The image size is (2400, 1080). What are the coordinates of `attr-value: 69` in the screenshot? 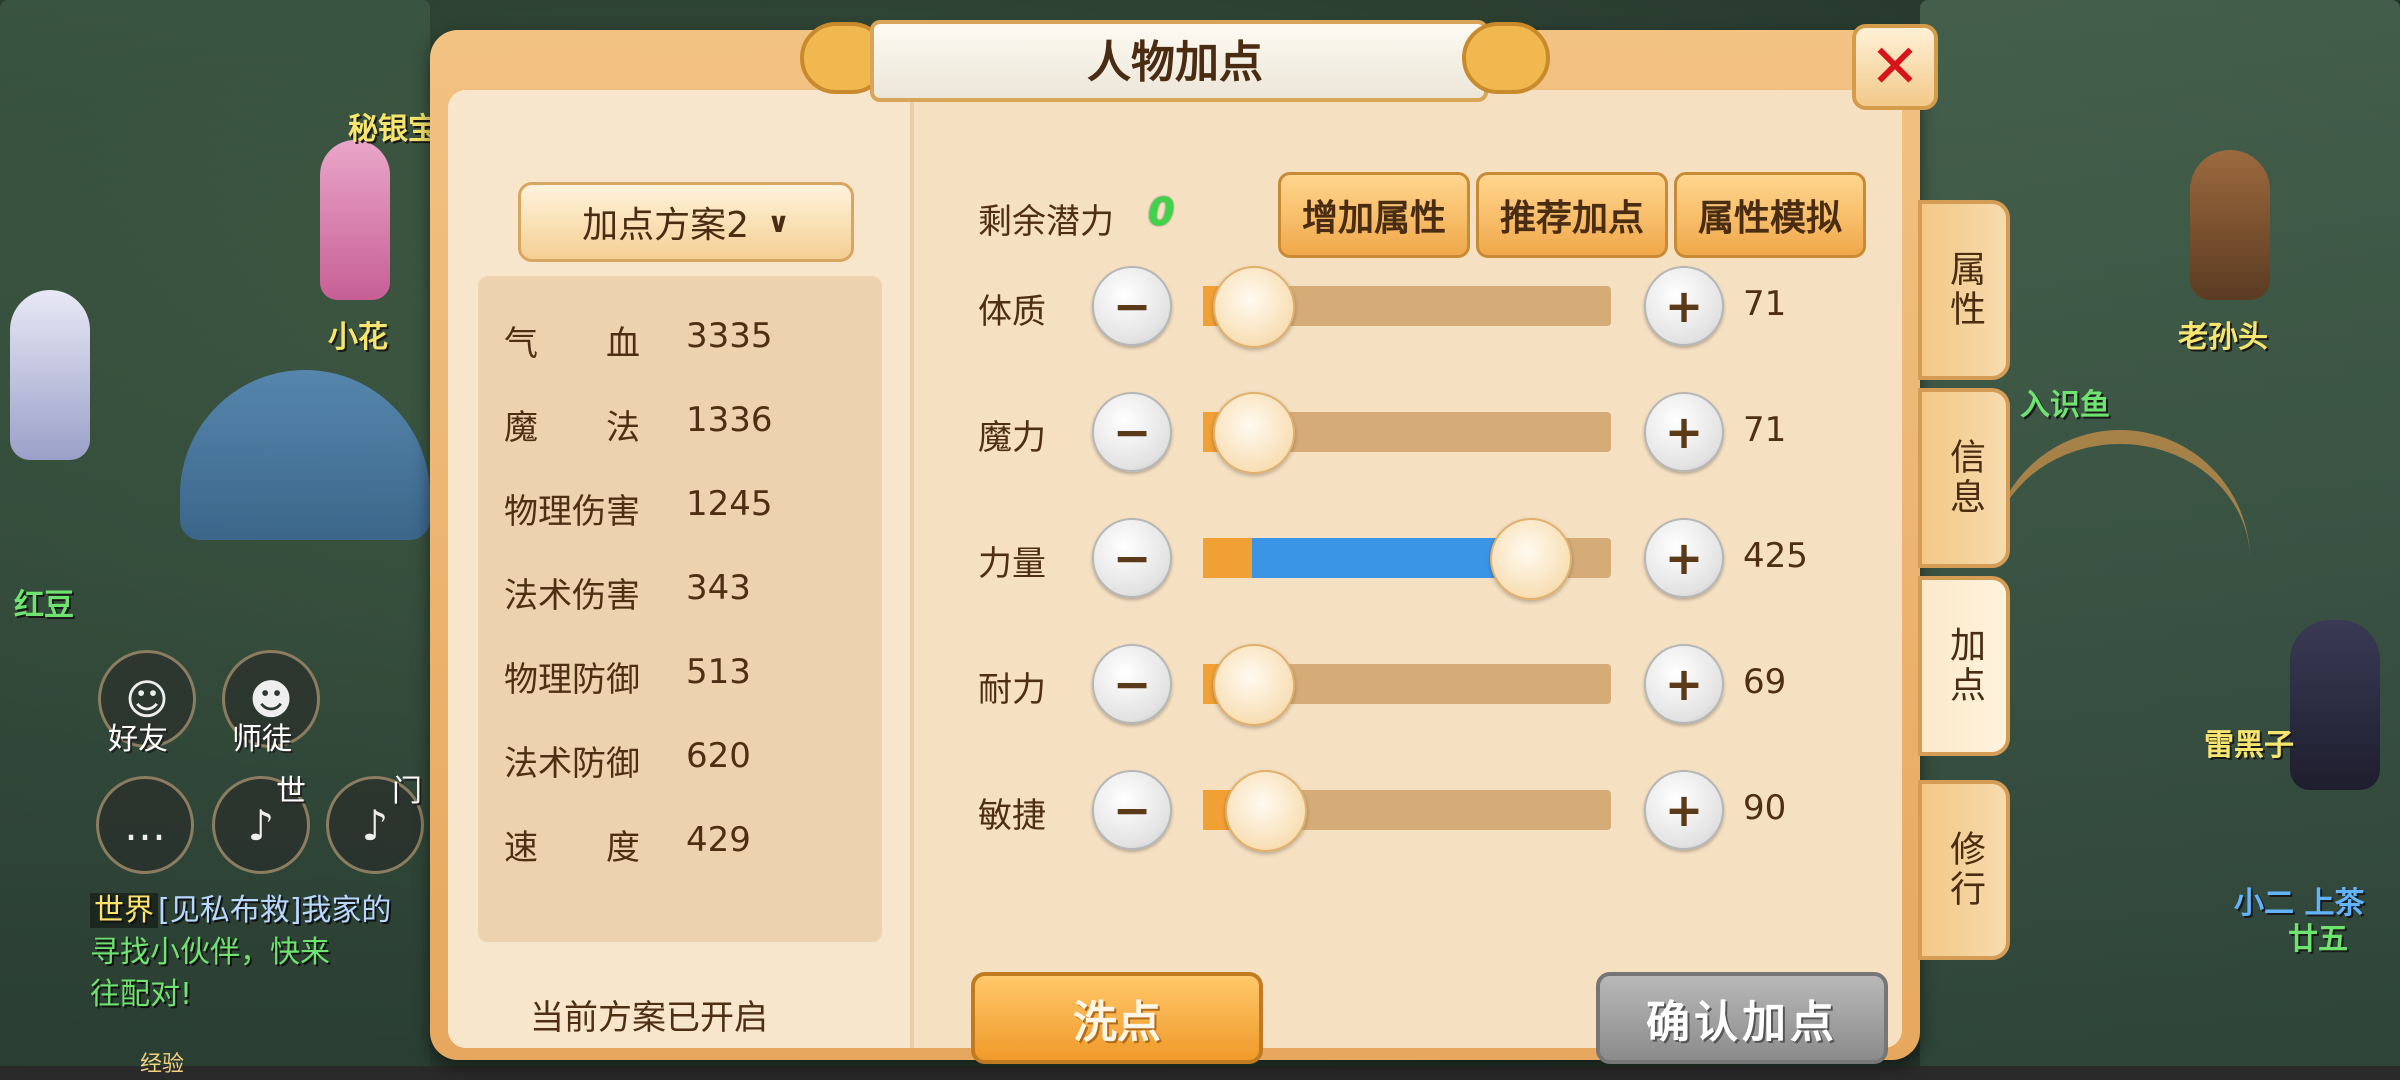 It's located at (1765, 682).